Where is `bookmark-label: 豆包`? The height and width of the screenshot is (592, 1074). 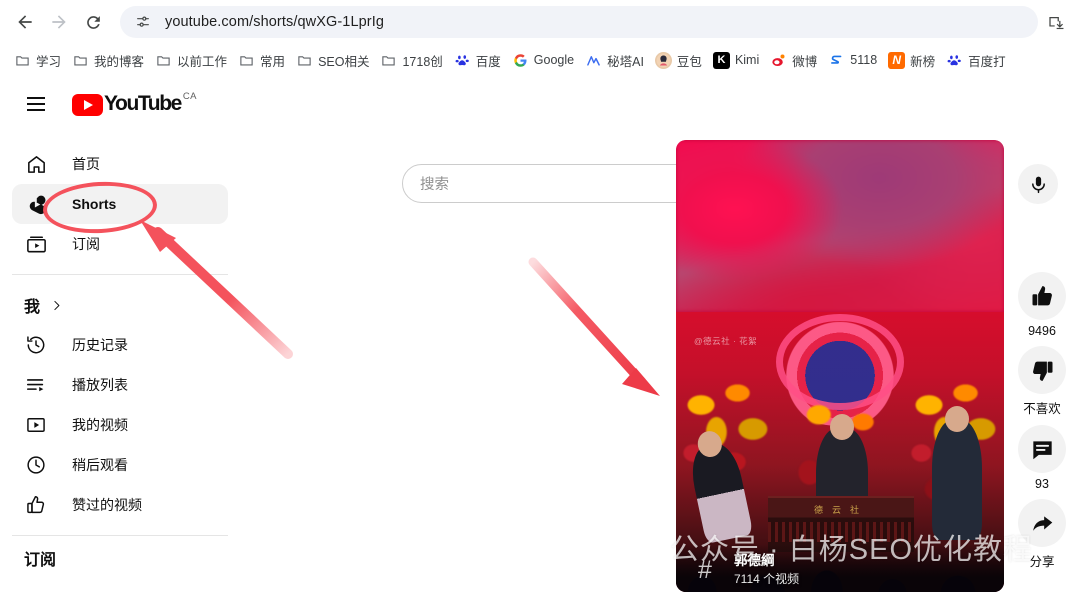 bookmark-label: 豆包 is located at coordinates (689, 61).